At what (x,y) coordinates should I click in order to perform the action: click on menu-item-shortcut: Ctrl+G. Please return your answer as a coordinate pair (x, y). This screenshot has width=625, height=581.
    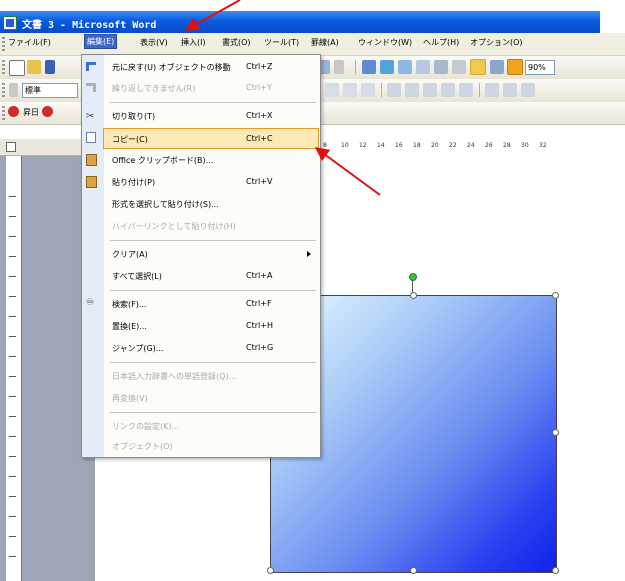
    Looking at the image, I should click on (260, 347).